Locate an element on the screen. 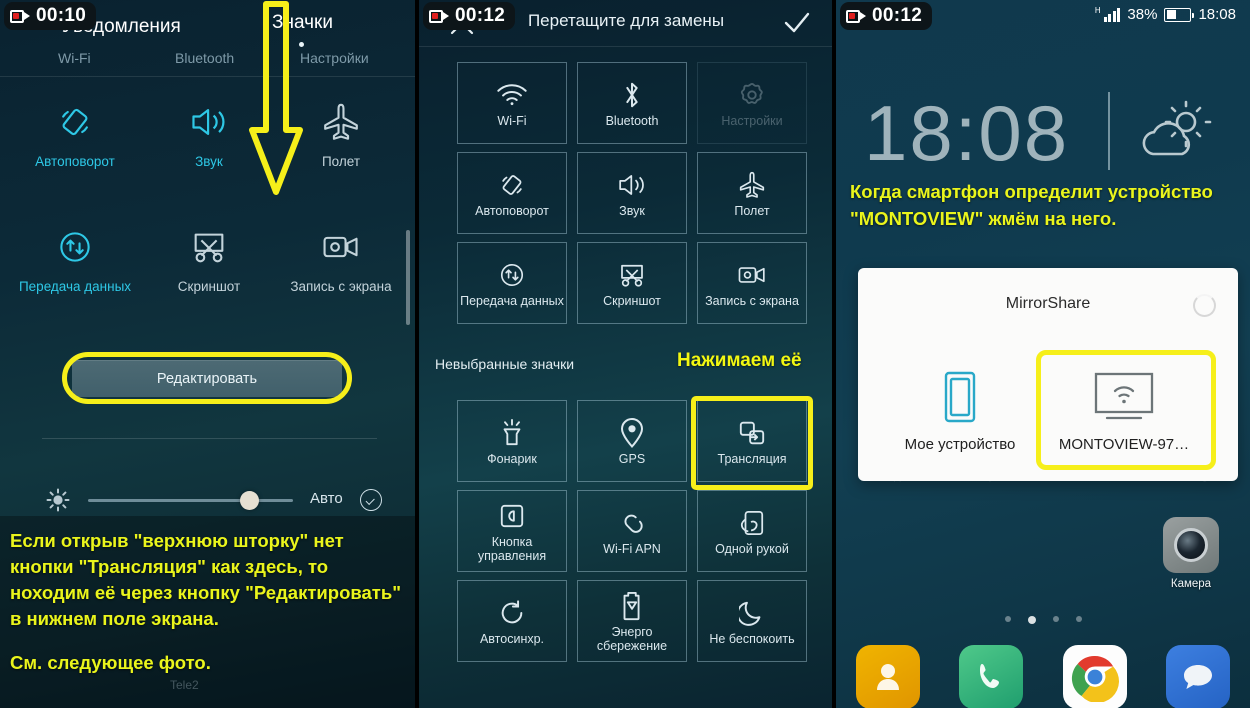  one-hand-icon is located at coordinates (752, 523).